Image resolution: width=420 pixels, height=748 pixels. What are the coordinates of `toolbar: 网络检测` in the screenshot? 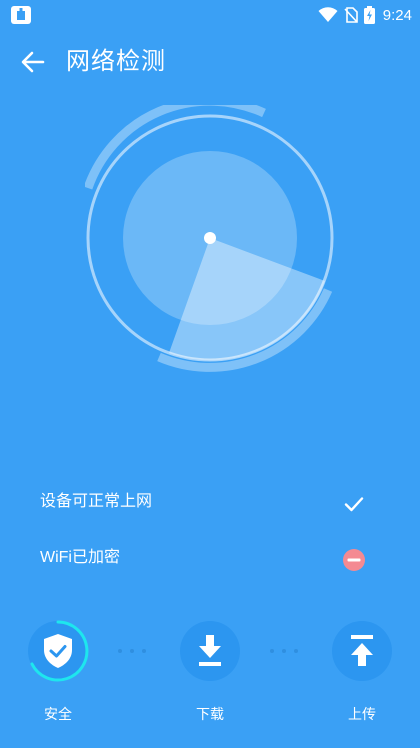 It's located at (210, 62).